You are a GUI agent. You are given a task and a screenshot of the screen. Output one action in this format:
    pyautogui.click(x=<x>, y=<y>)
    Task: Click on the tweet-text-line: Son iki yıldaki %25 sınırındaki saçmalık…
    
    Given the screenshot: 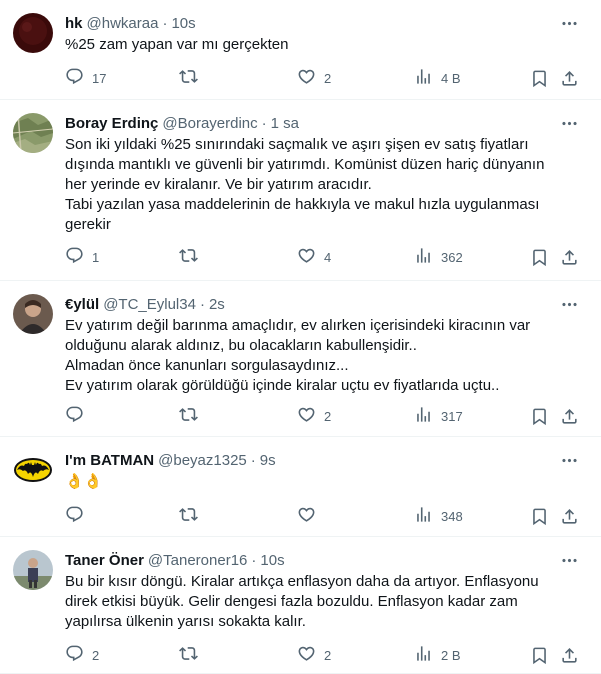 What is the action you would take?
    pyautogui.click(x=297, y=144)
    